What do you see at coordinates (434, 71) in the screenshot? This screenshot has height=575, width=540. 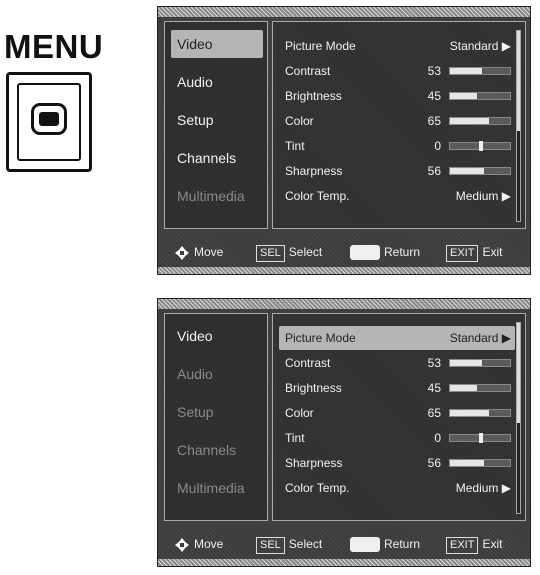 I see `setting-value: 53` at bounding box center [434, 71].